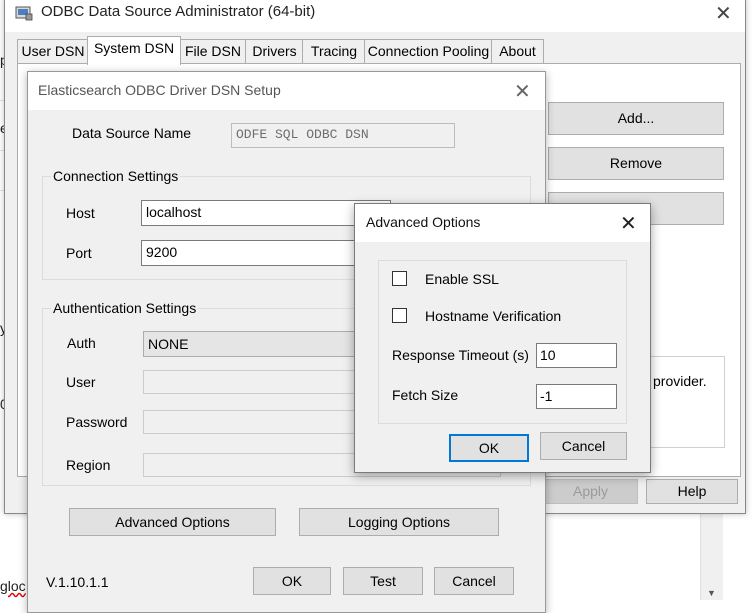 The image size is (752, 613). Describe the element at coordinates (460, 355) in the screenshot. I see `response-timeout-label: Response Timeout (s)` at that location.